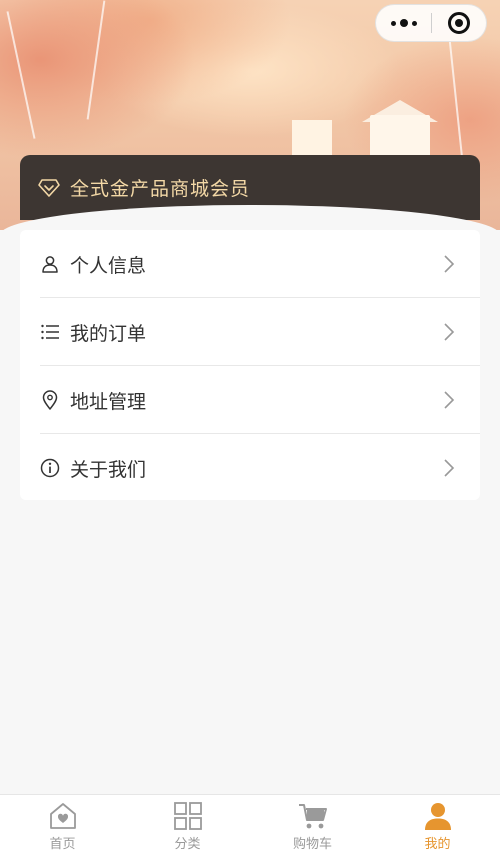 This screenshot has height=858, width=500. What do you see at coordinates (108, 469) in the screenshot?
I see `menu-label: 关于我们` at bounding box center [108, 469].